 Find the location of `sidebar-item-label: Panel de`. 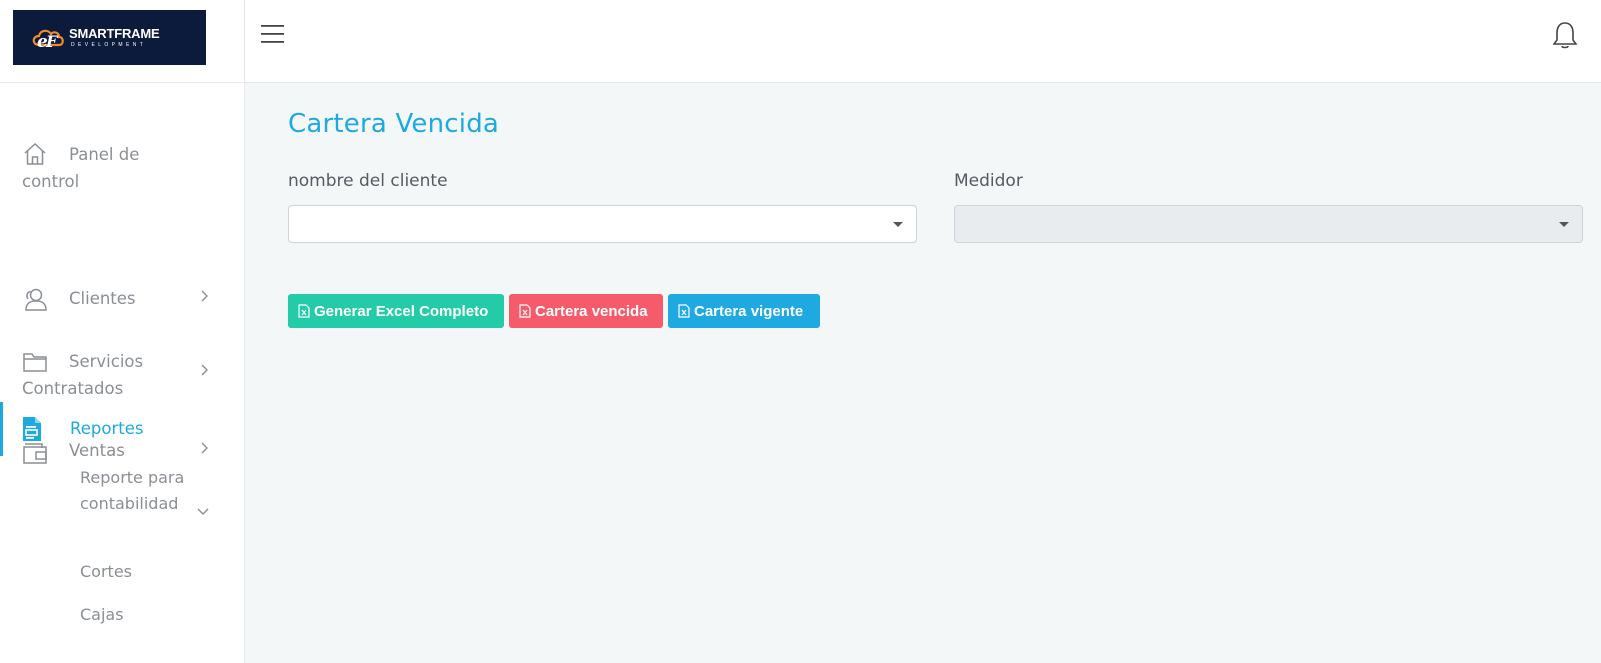

sidebar-item-label: Panel de is located at coordinates (104, 154).